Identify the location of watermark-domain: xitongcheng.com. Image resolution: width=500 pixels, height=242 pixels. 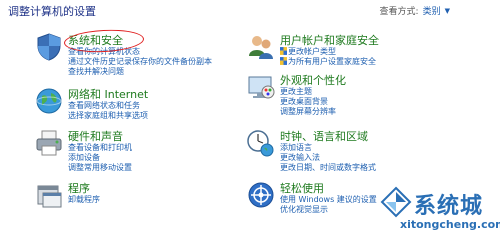
(450, 224).